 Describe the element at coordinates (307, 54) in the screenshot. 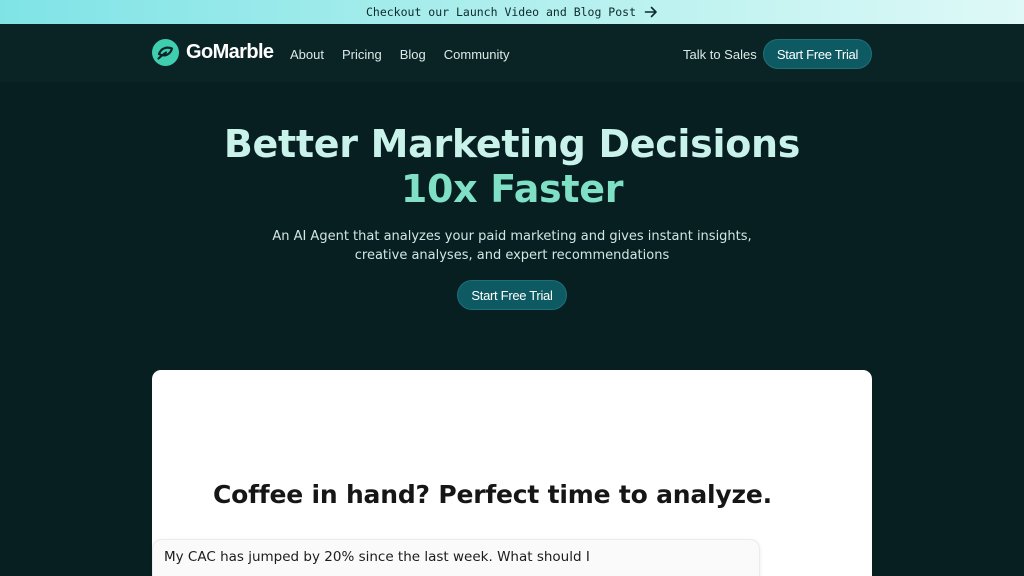

I see `nav-about: About` at that location.